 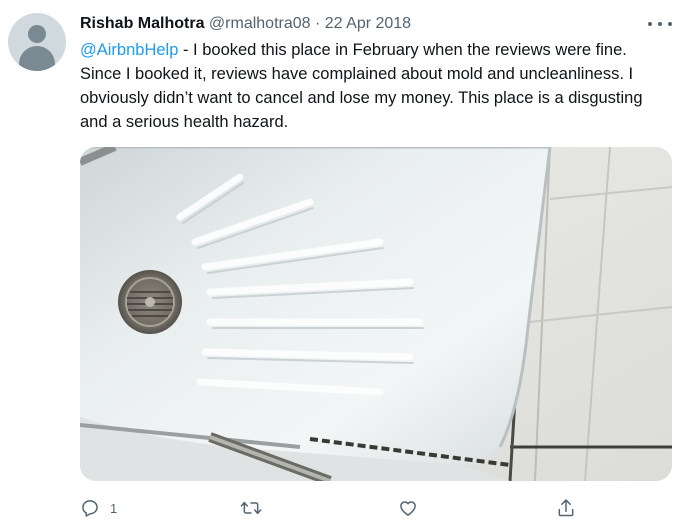 I want to click on reply-icon, so click(x=90, y=508).